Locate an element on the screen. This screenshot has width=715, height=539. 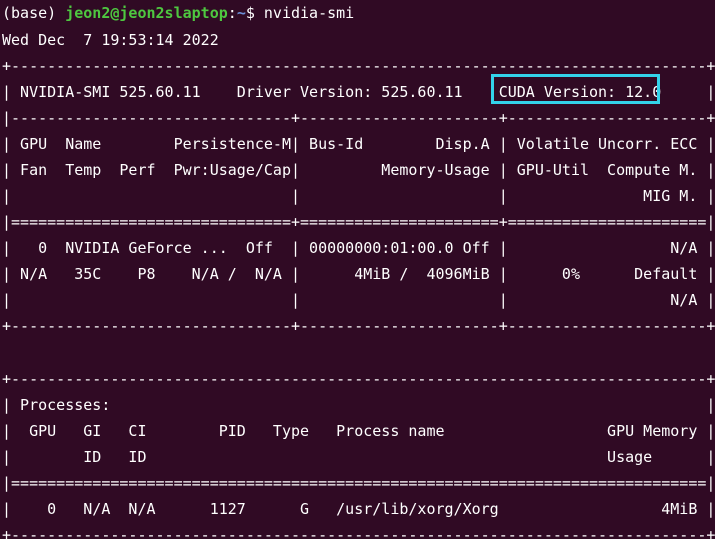
user-host: jeon2@jeon2slaptop is located at coordinates (146, 13).